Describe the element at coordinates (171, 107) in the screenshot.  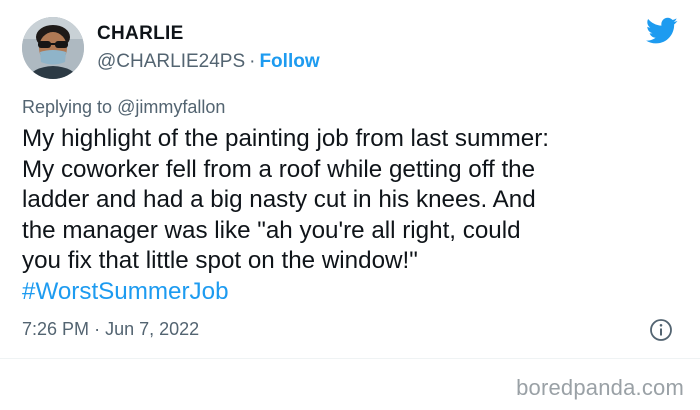
I see `reply-target-link: @jimmyfallon` at that location.